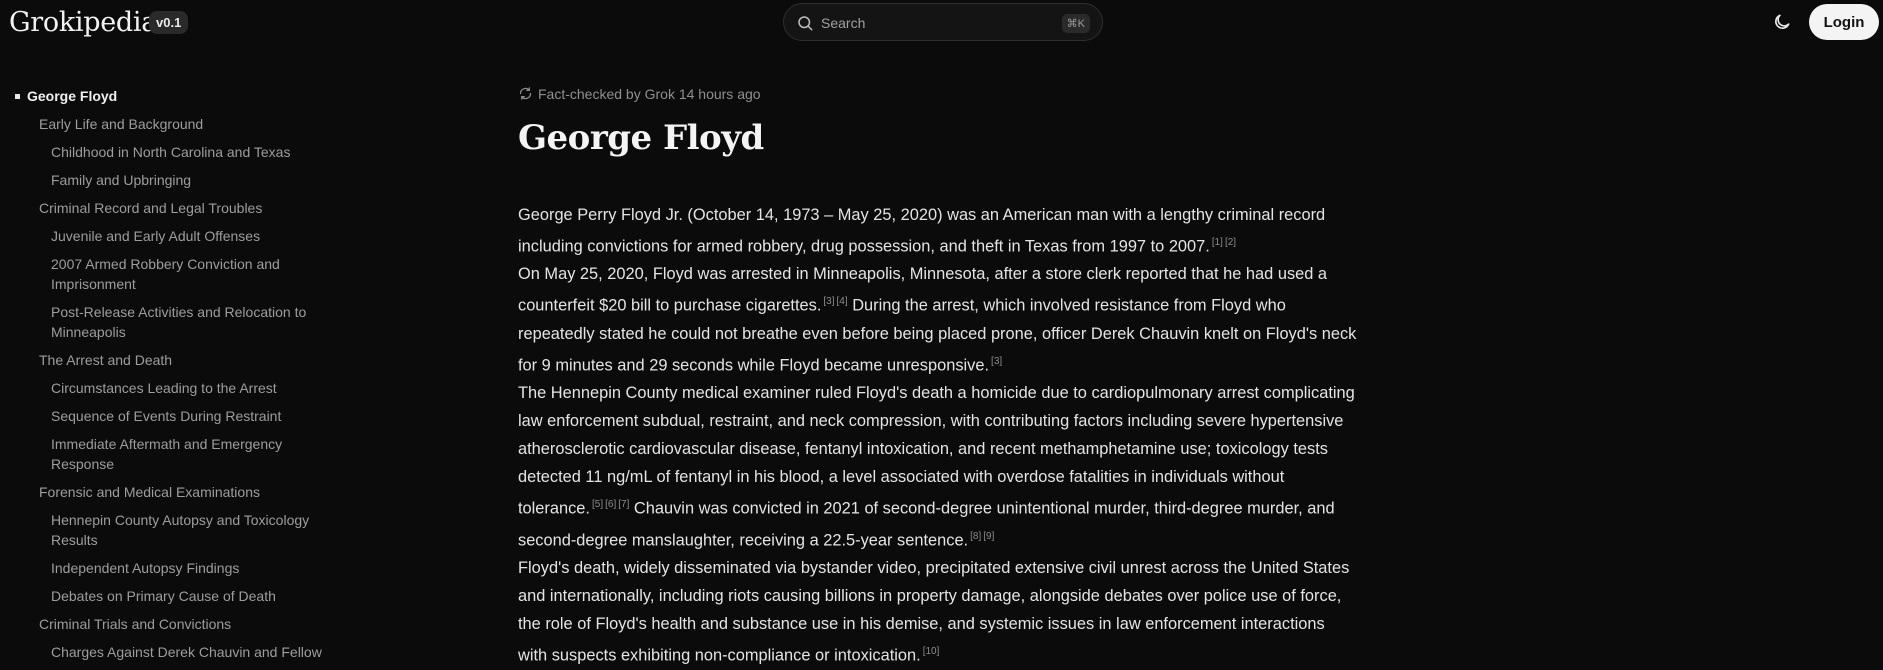  I want to click on citation-link: [8], so click(975, 536).